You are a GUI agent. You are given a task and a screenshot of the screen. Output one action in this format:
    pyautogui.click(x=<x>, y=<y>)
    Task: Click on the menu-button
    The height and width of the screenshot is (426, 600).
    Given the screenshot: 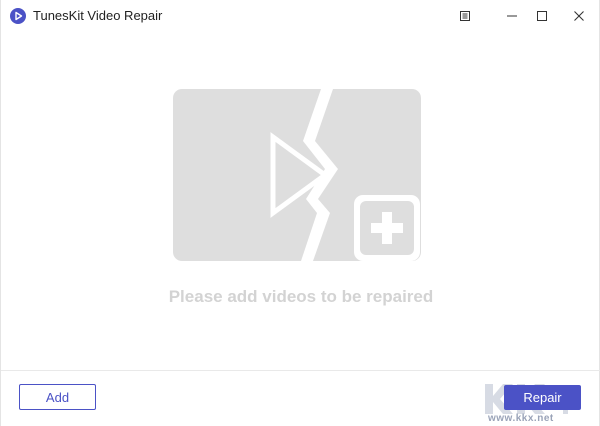 What is the action you would take?
    pyautogui.click(x=465, y=16)
    